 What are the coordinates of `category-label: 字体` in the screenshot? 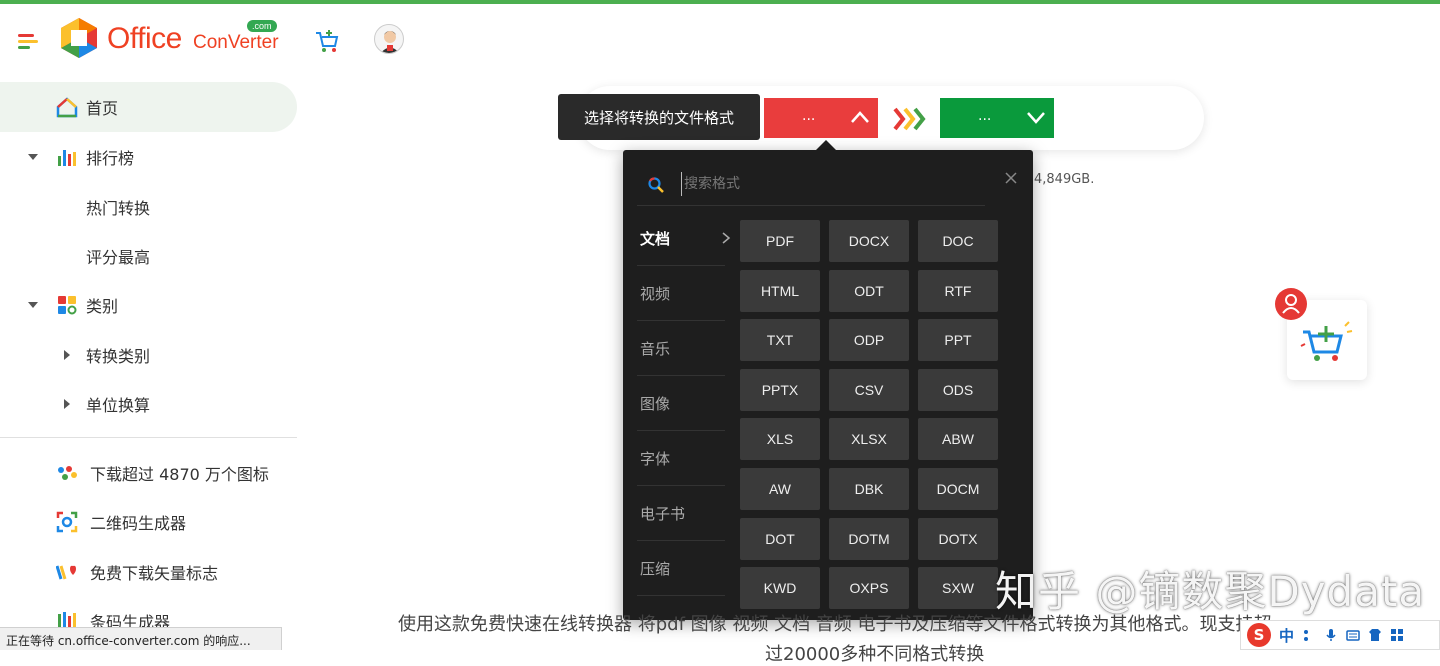 It's located at (655, 459).